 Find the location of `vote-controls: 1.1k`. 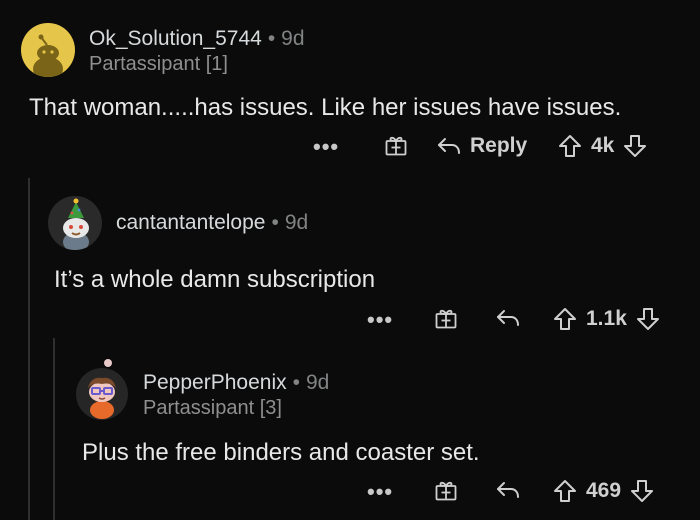

vote-controls: 1.1k is located at coordinates (606, 319).